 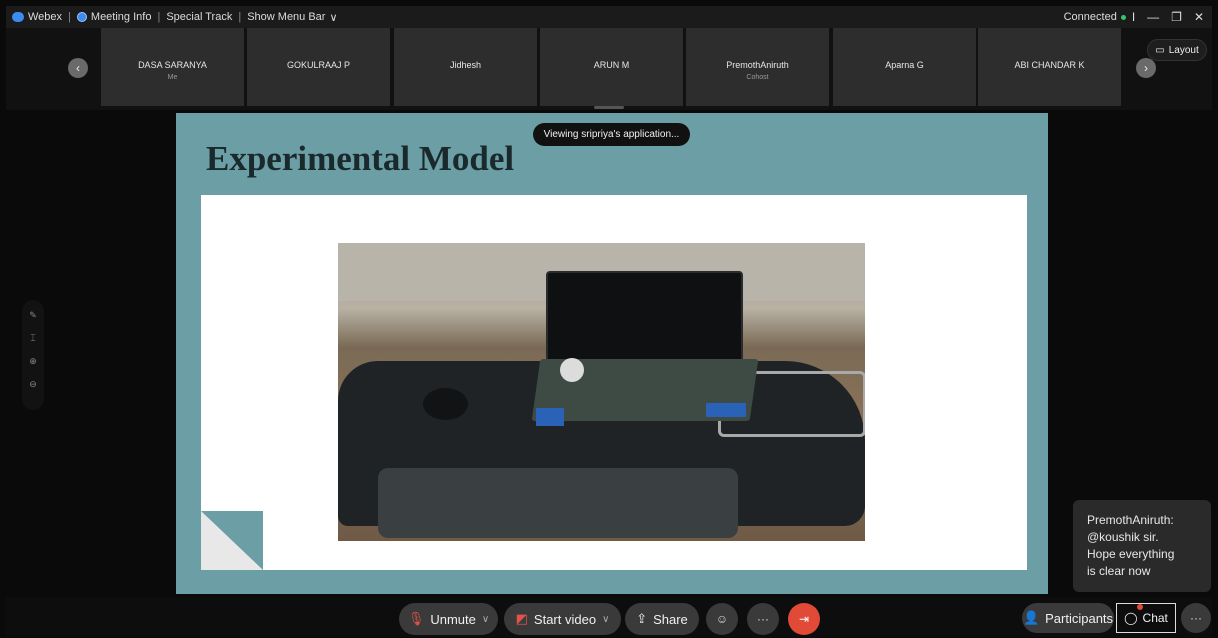 What do you see at coordinates (757, 77) in the screenshot?
I see `participant-role: Cohost` at bounding box center [757, 77].